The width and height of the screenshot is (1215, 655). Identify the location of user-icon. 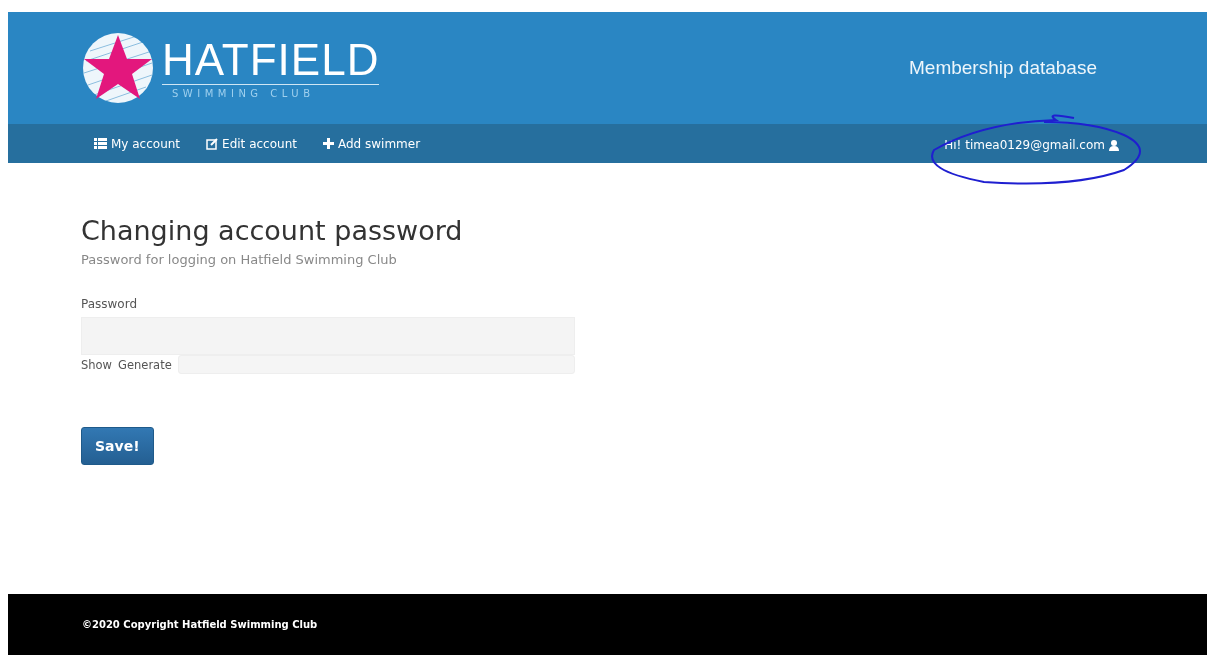
(1114, 145).